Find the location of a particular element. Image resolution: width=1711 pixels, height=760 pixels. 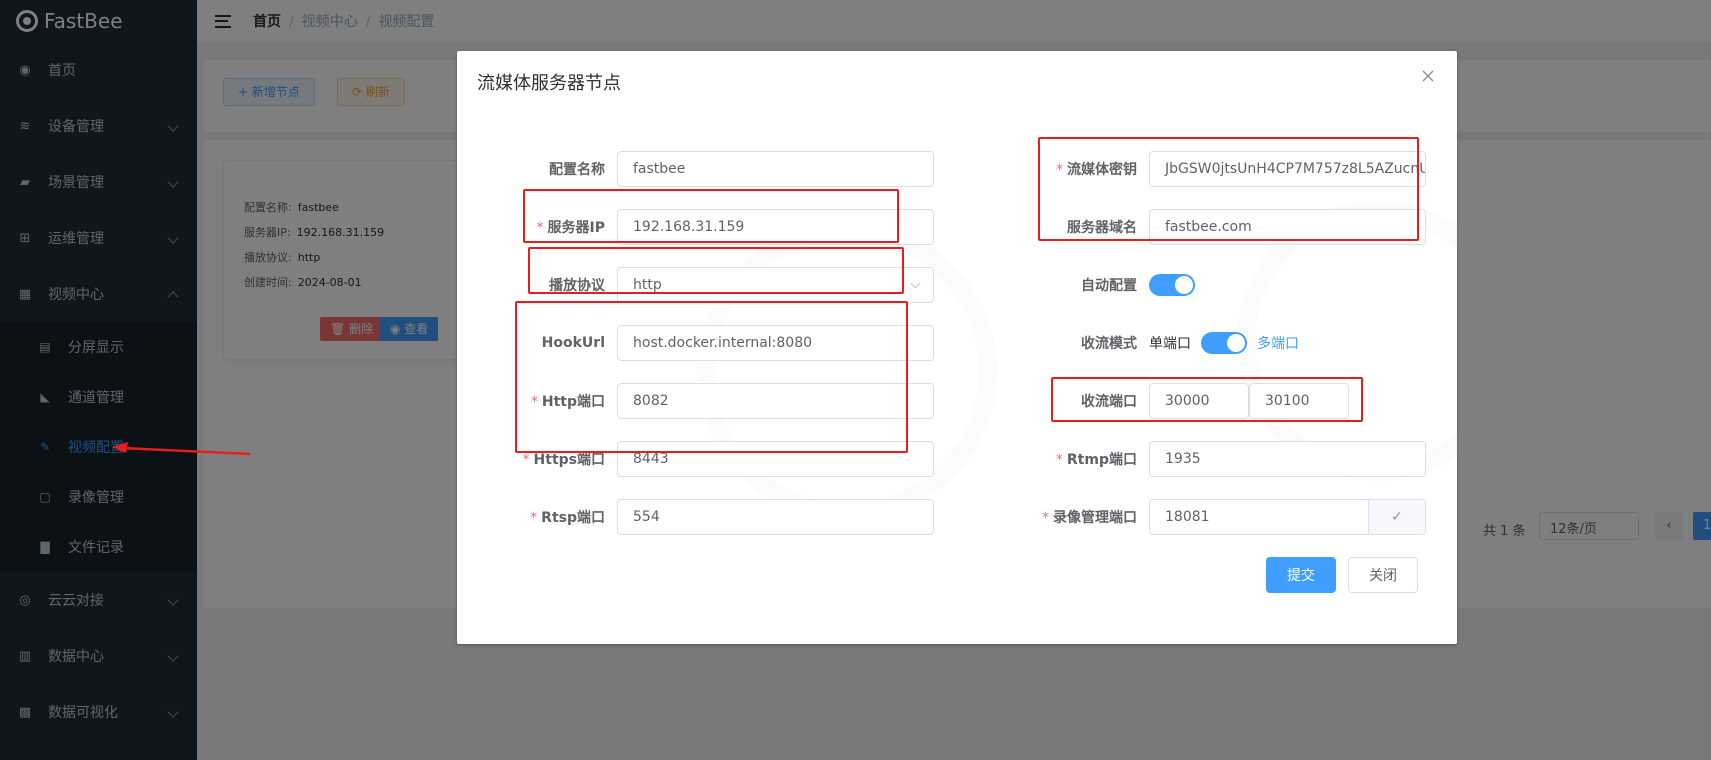

field-label: 收流模式 is located at coordinates (1083, 343).